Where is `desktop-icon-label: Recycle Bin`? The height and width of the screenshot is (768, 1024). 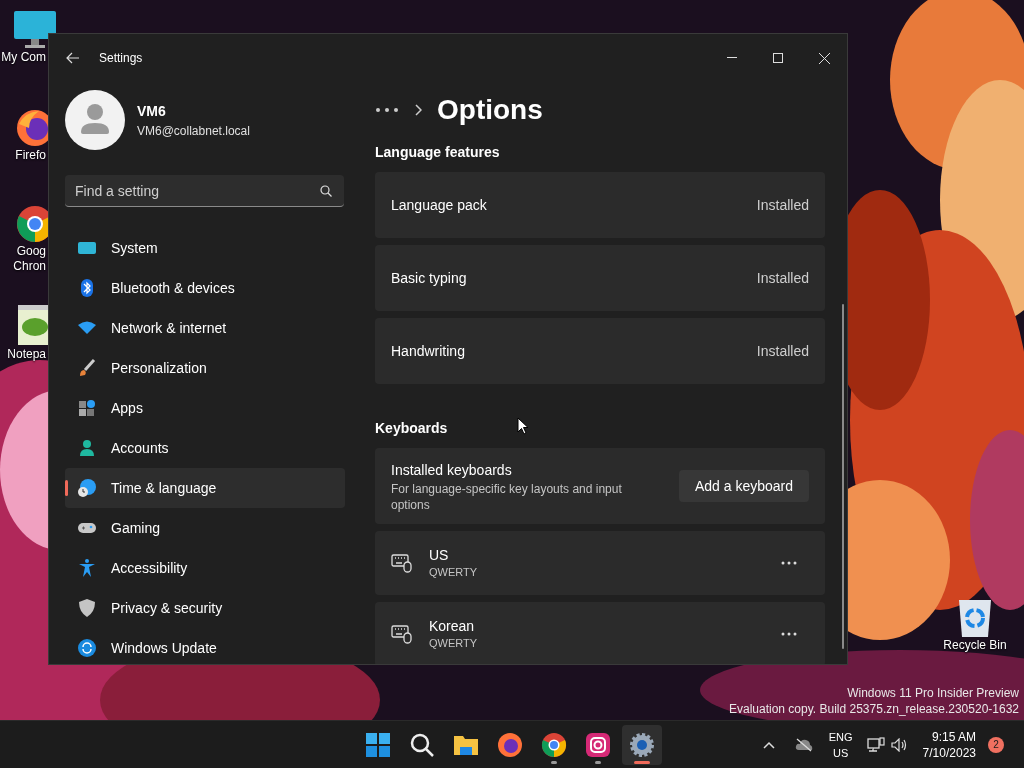
desktop-icon-label: Recycle Bin is located at coordinates (975, 645).